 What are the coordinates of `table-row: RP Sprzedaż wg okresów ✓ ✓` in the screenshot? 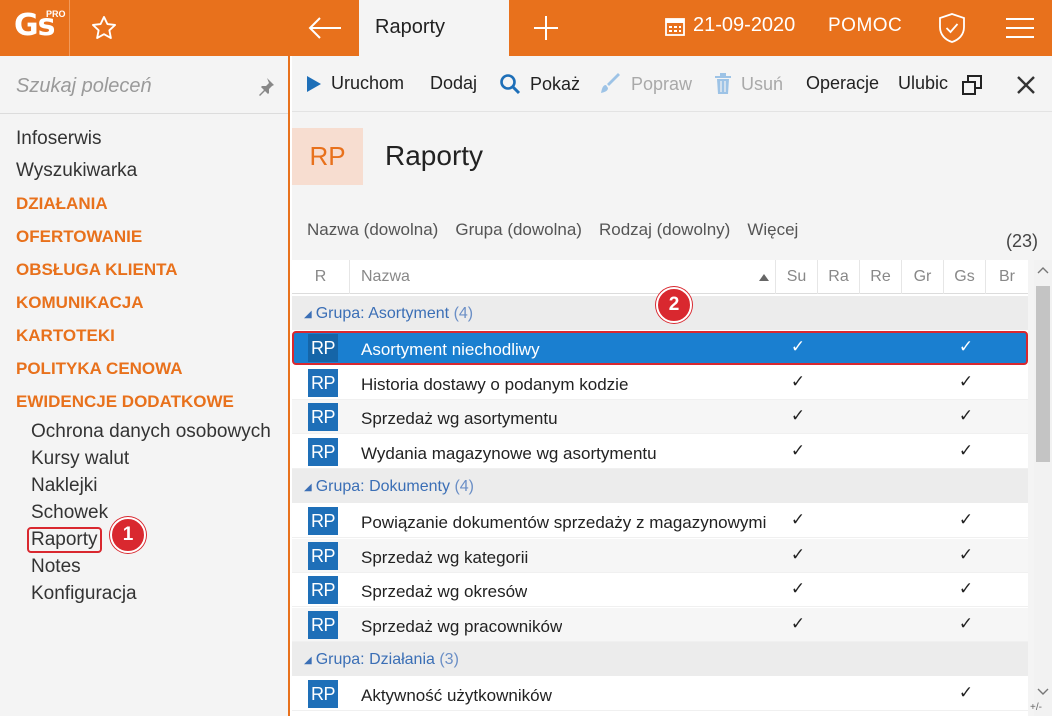 It's located at (660, 590).